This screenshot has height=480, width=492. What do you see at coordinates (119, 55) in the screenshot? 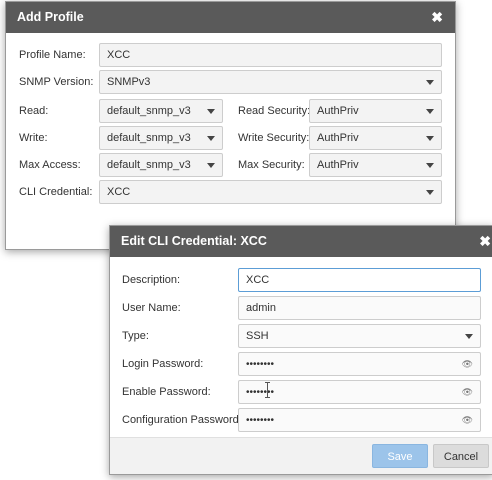
I see `profile-name-value: XCC` at bounding box center [119, 55].